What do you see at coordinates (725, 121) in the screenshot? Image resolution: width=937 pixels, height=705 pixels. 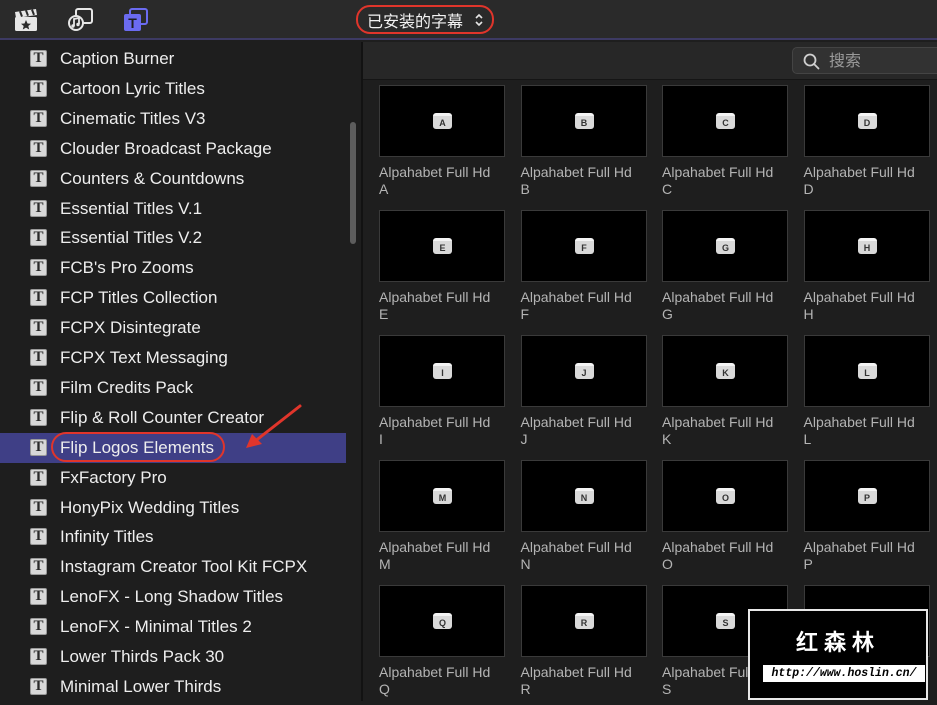 I see `letter-badge: C` at bounding box center [725, 121].